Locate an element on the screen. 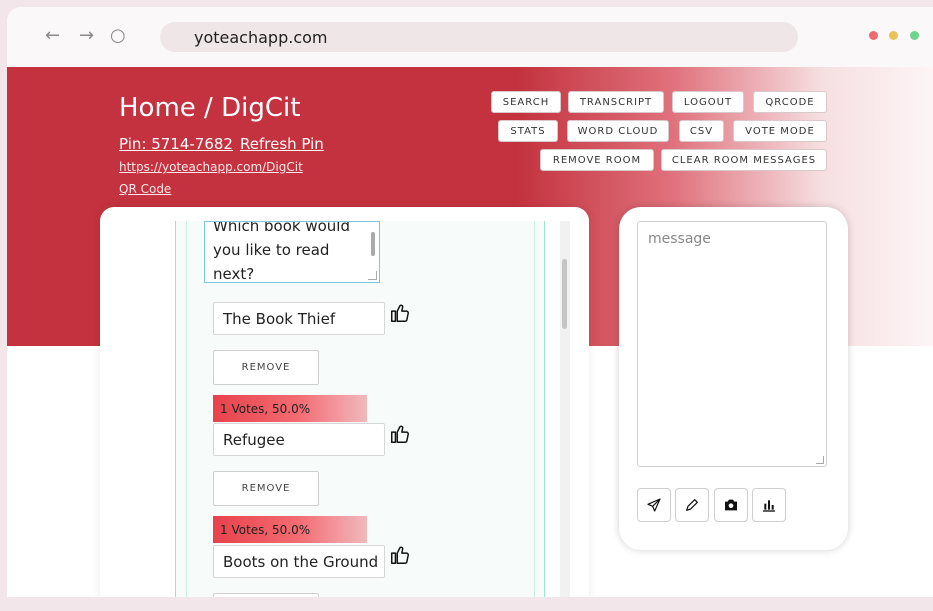  poll-chart-button is located at coordinates (769, 505).